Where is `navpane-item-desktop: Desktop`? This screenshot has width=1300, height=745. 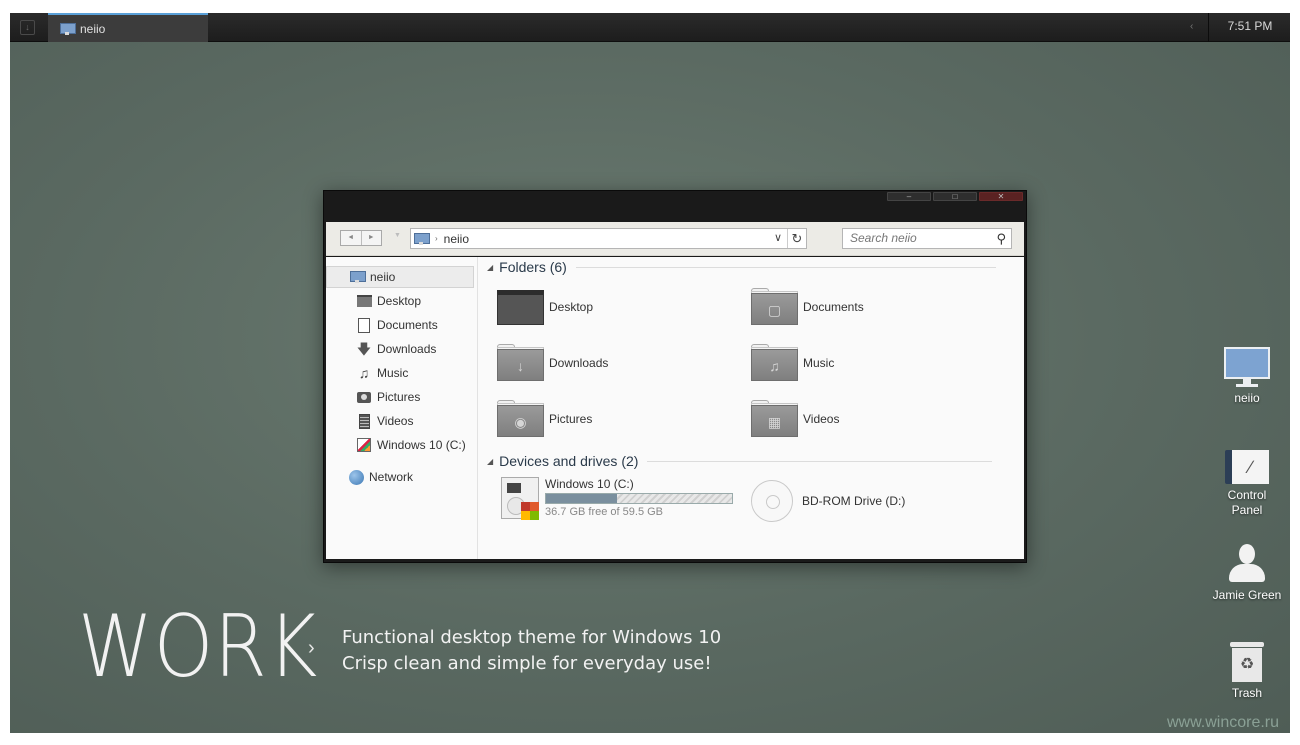 navpane-item-desktop: Desktop is located at coordinates (388, 301).